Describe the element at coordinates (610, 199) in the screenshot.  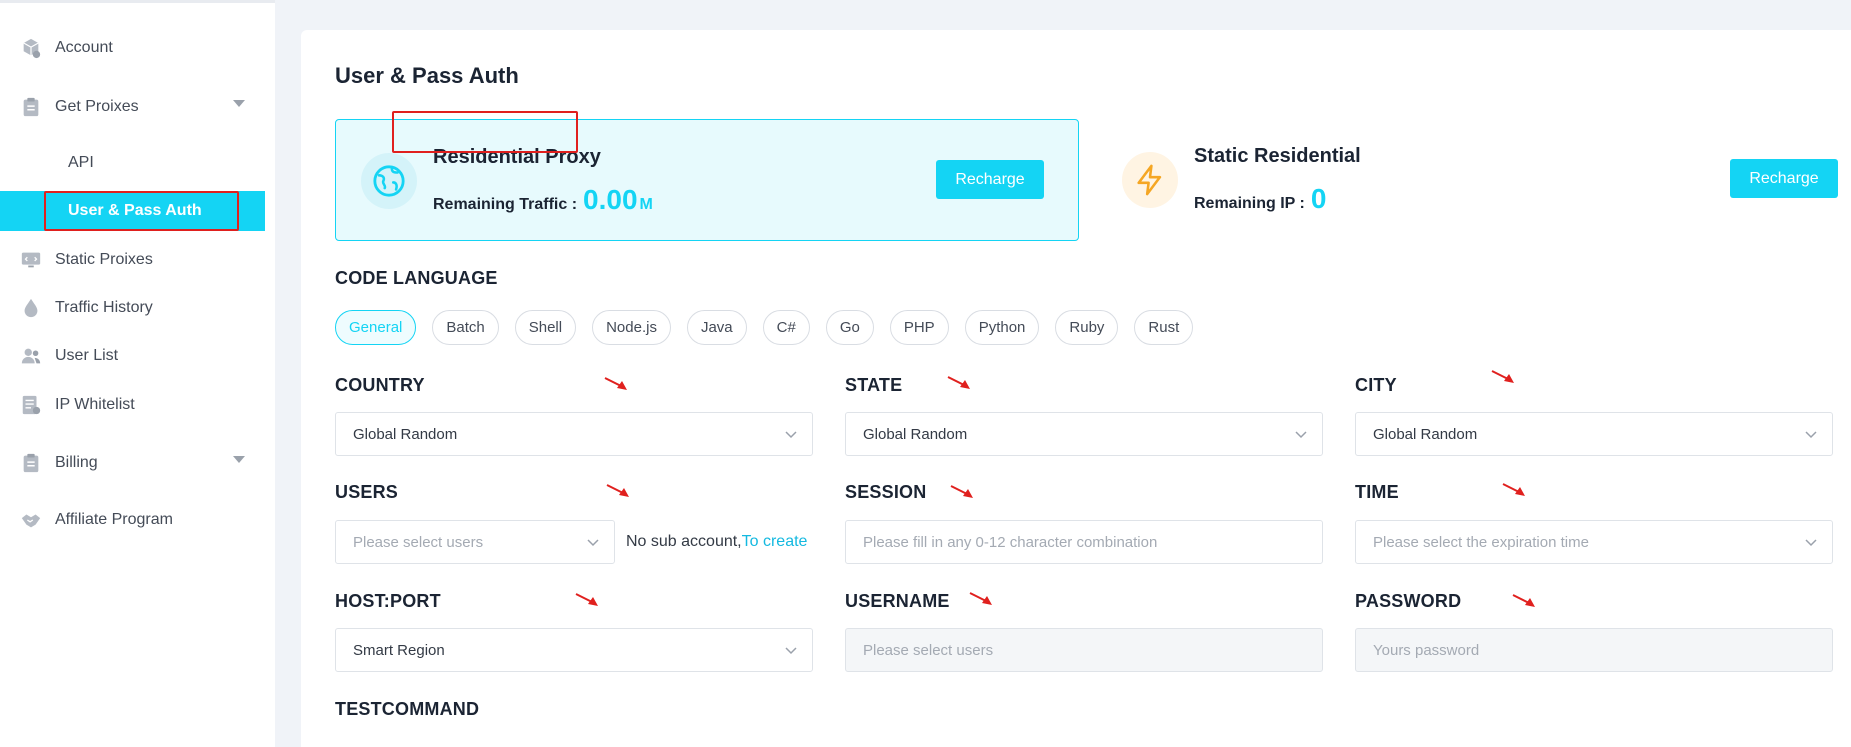
I see `remaining-value: 0.00` at that location.